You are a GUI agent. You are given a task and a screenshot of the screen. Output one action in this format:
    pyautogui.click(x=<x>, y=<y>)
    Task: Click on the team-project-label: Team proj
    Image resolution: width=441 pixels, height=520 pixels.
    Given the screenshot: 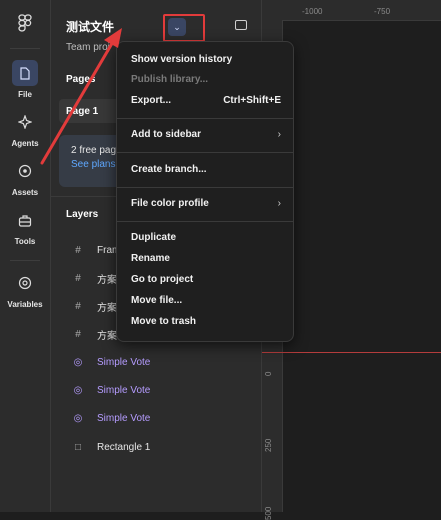 What is the action you would take?
    pyautogui.click(x=88, y=47)
    